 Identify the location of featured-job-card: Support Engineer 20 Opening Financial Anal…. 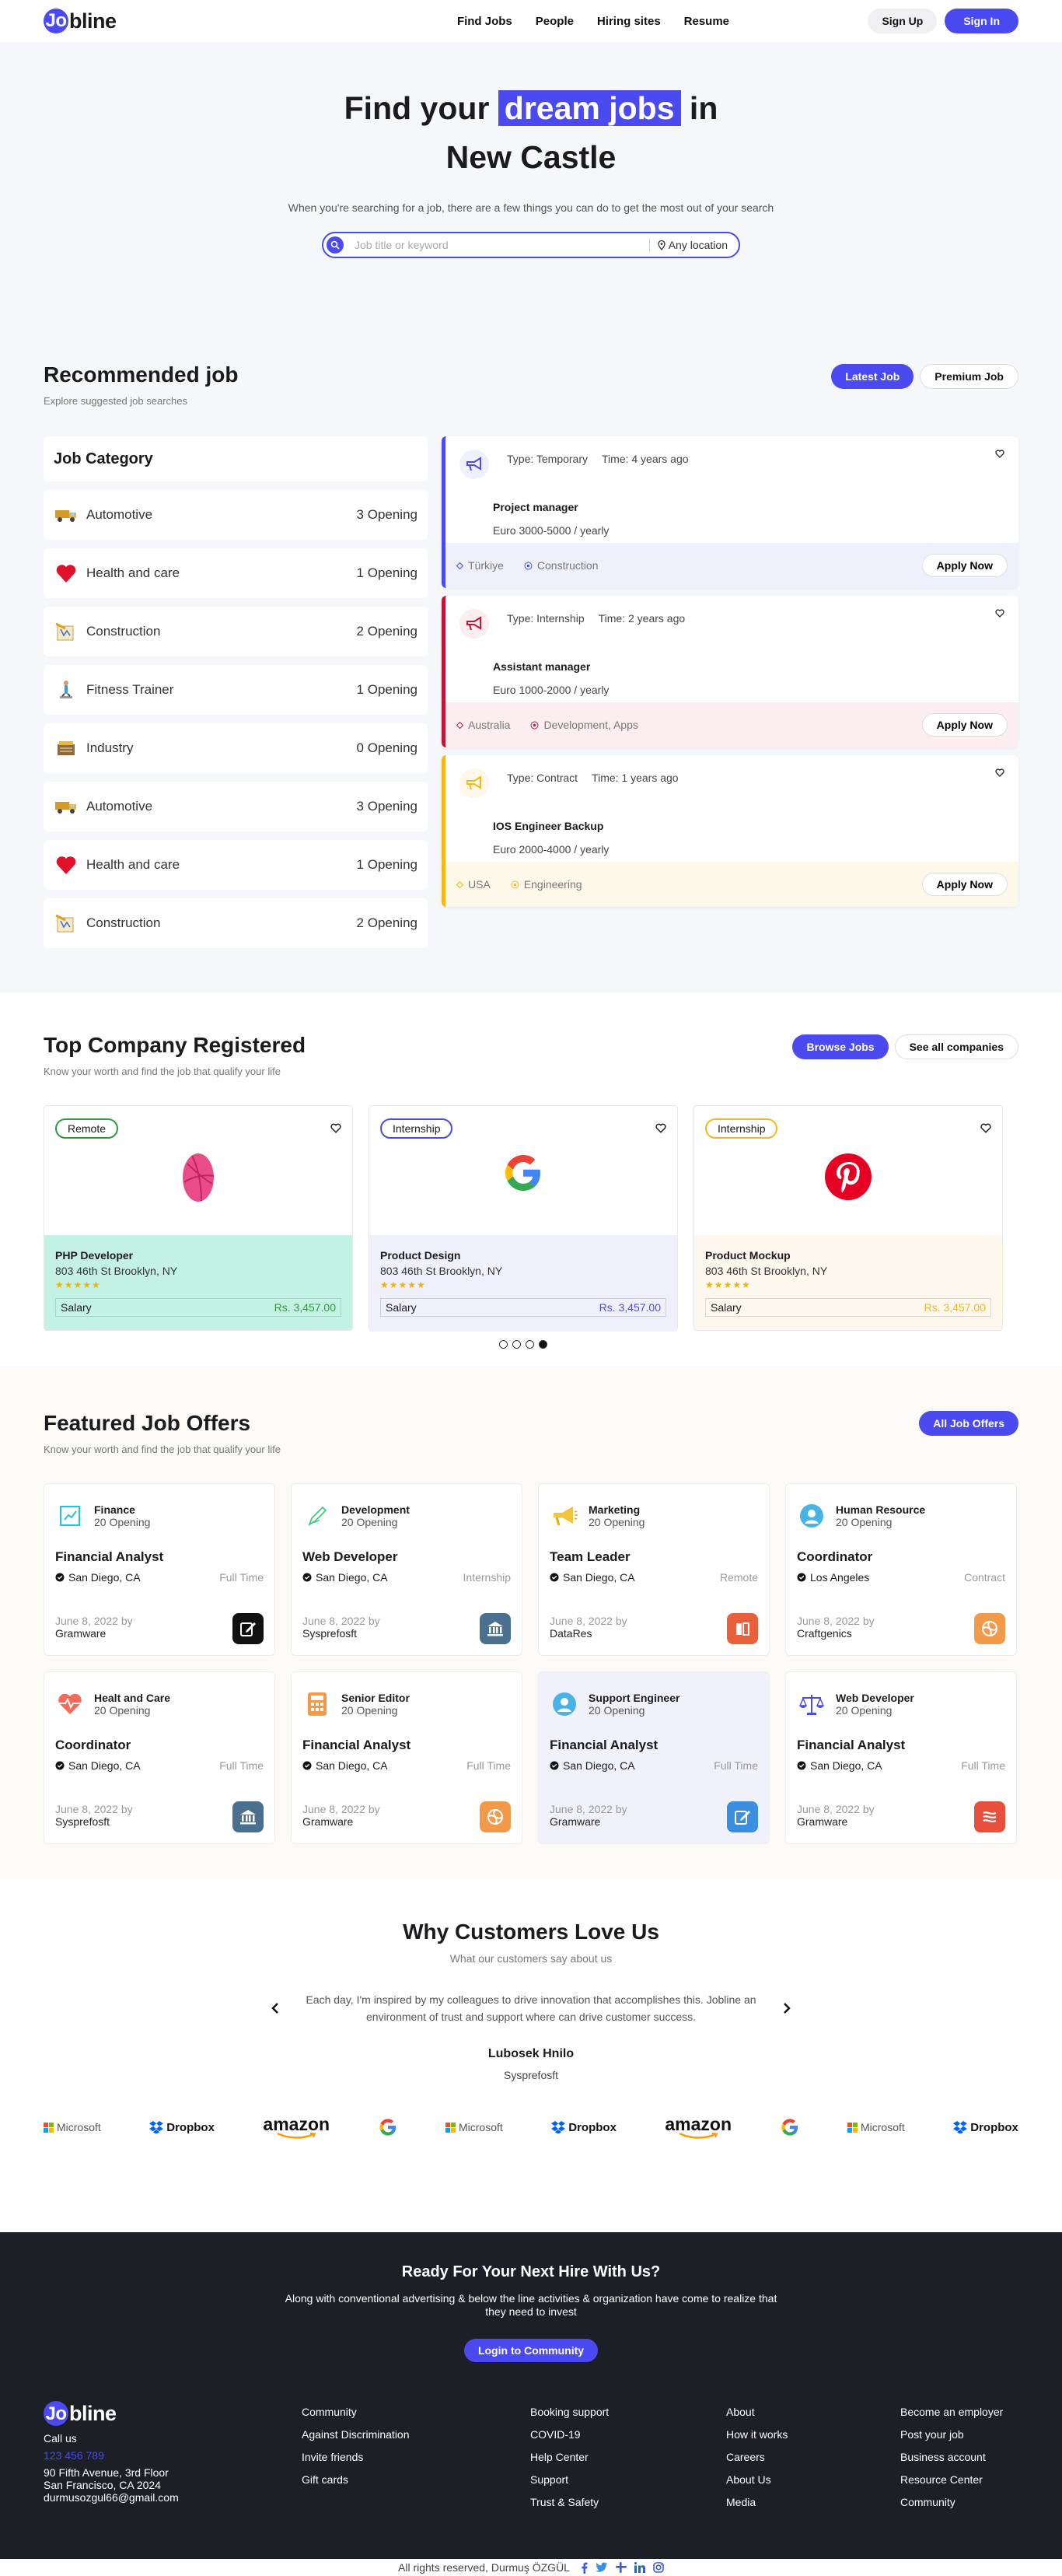
(654, 1758).